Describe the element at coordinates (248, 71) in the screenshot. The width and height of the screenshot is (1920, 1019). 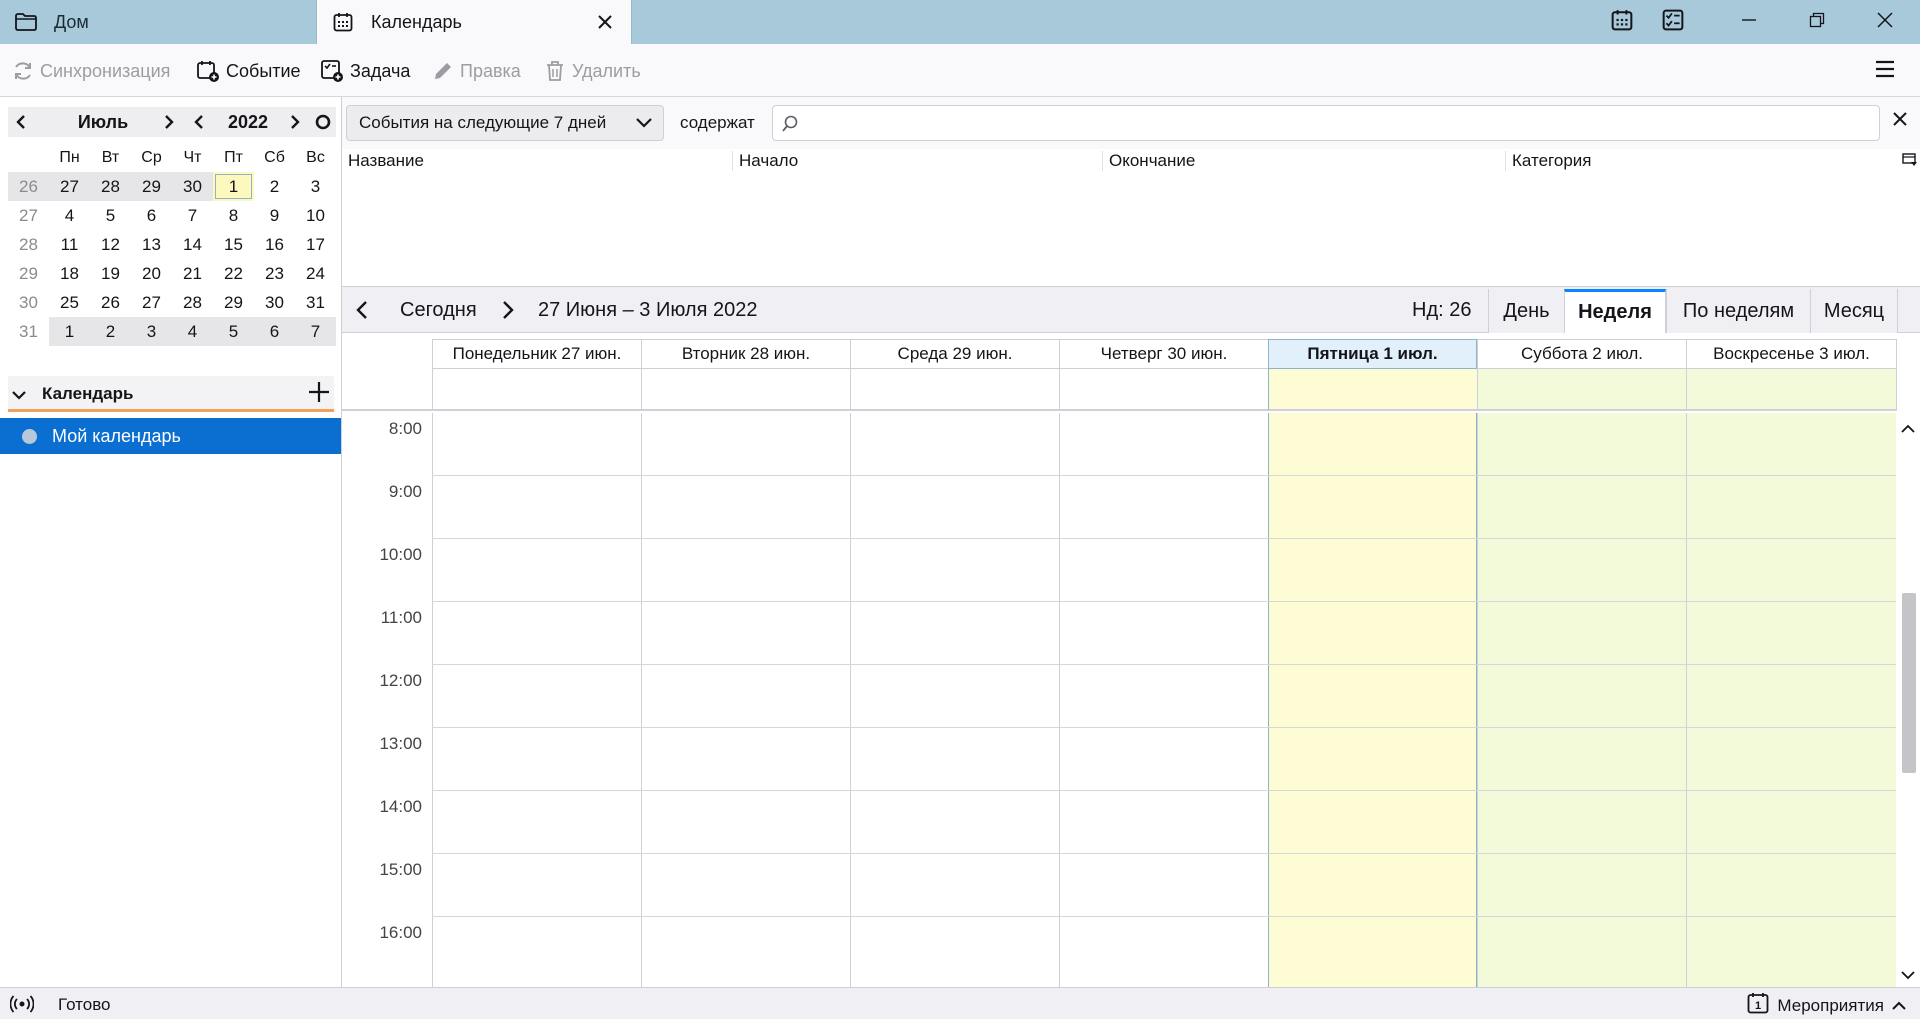
I see `new-event-button: Событие` at that location.